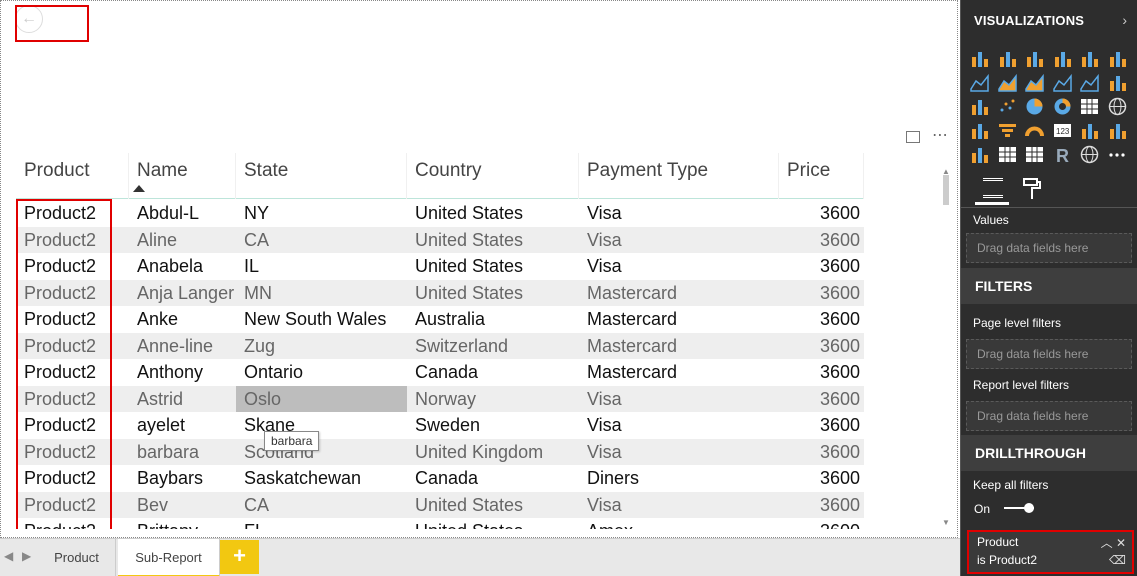  What do you see at coordinates (946, 522) in the screenshot?
I see `scroll-down-icon: ▼` at bounding box center [946, 522].